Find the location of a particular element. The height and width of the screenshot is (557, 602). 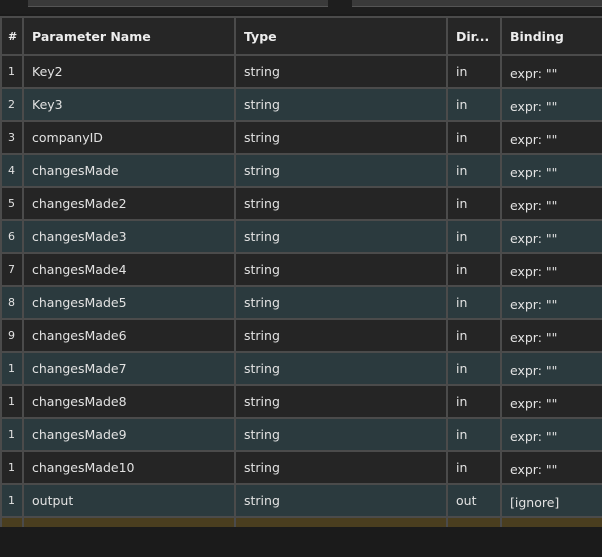

row-index: 6 is located at coordinates (12, 236).